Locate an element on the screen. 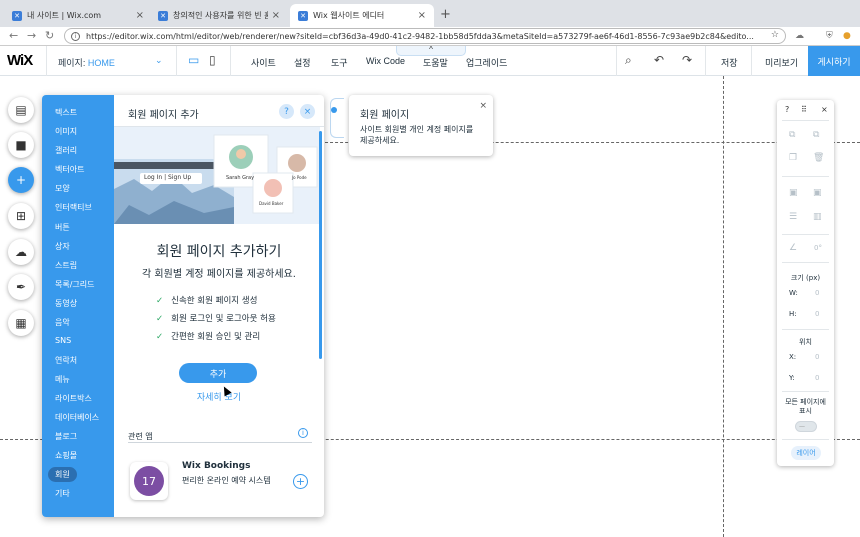 The height and width of the screenshot is (537, 860). align-icon: ☰ is located at coordinates (793, 217).